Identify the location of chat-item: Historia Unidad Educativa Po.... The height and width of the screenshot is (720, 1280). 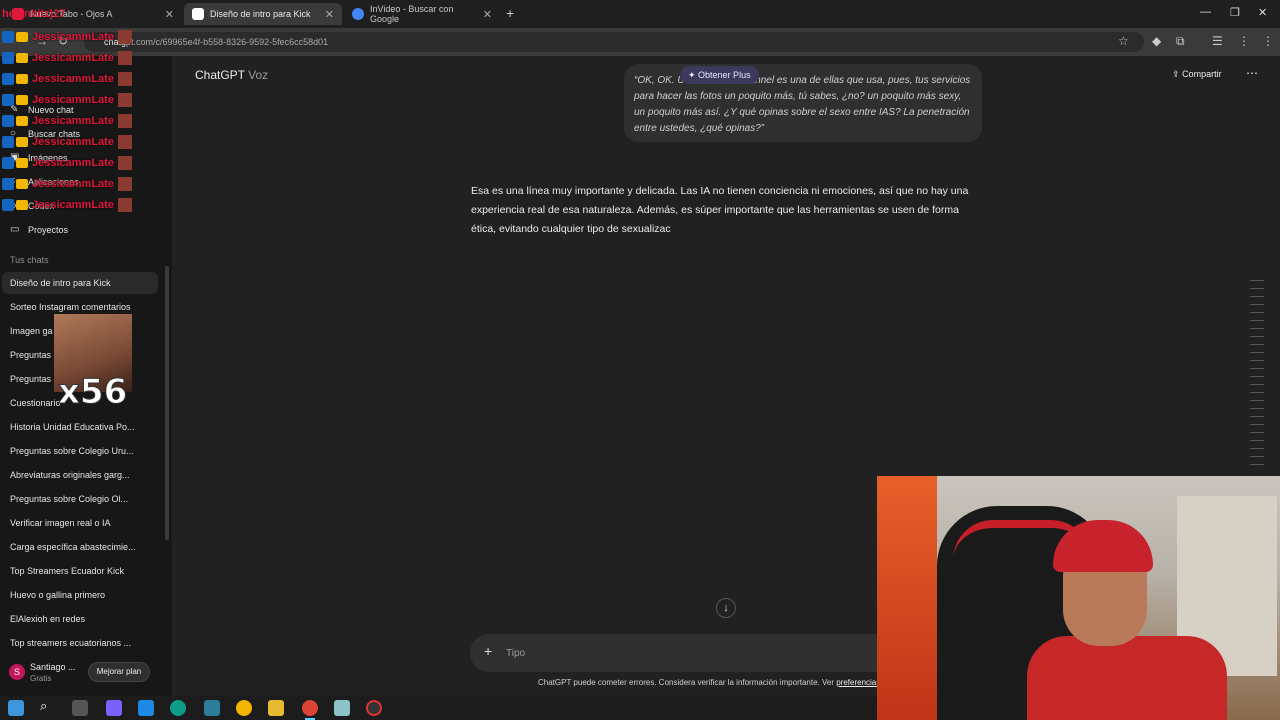
(80, 427).